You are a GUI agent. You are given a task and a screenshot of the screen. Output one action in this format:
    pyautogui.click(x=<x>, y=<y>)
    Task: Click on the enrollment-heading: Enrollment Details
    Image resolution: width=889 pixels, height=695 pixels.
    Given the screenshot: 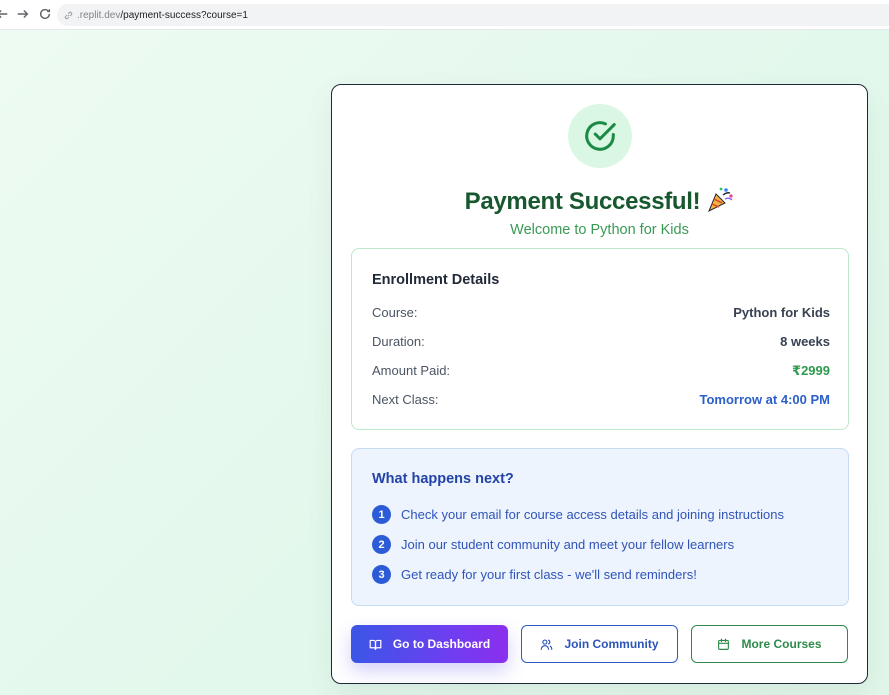 What is the action you would take?
    pyautogui.click(x=436, y=280)
    